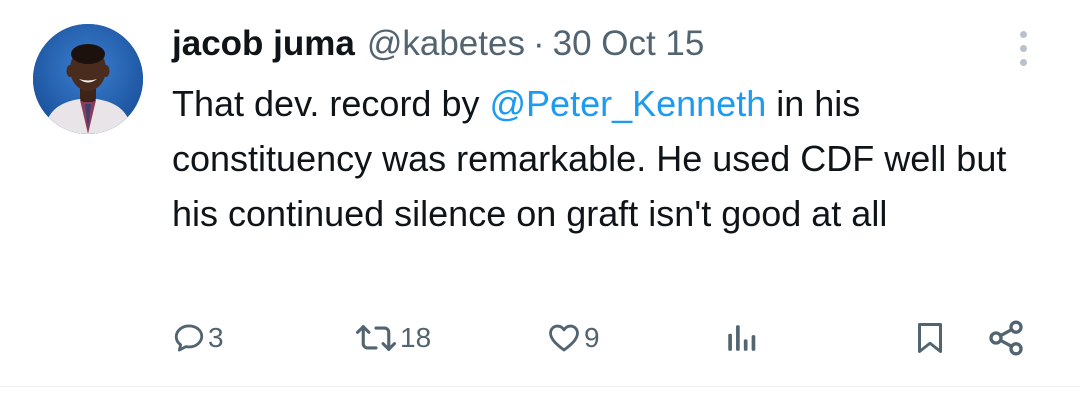  Describe the element at coordinates (564, 338) in the screenshot. I see `heart-icon` at that location.